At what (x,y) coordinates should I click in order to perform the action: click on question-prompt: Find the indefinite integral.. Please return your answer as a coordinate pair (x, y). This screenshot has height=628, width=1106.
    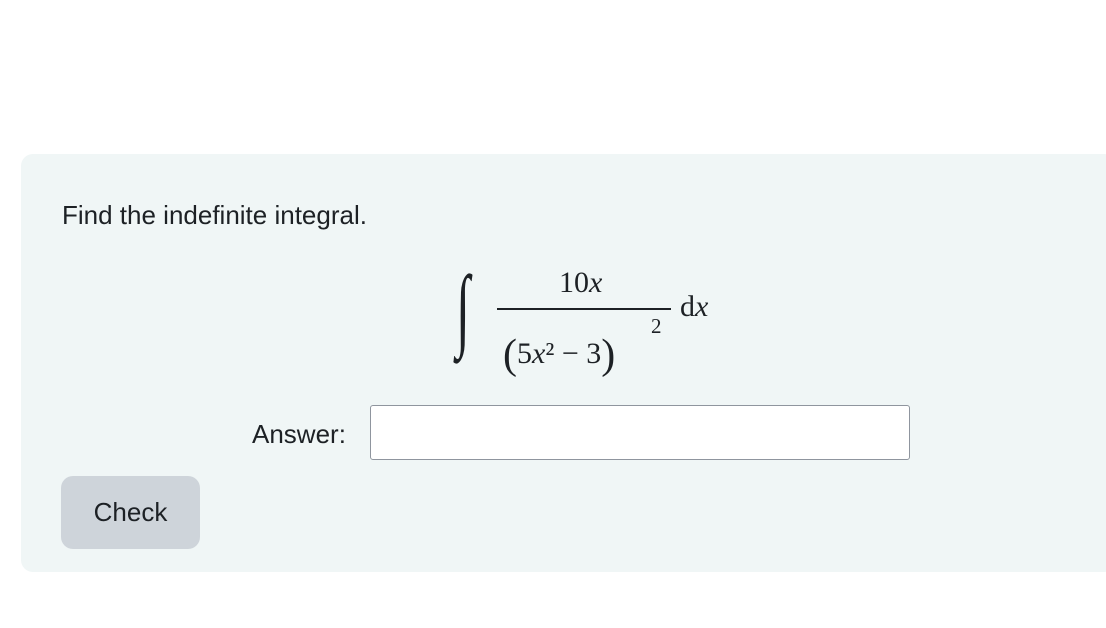
    Looking at the image, I should click on (214, 215).